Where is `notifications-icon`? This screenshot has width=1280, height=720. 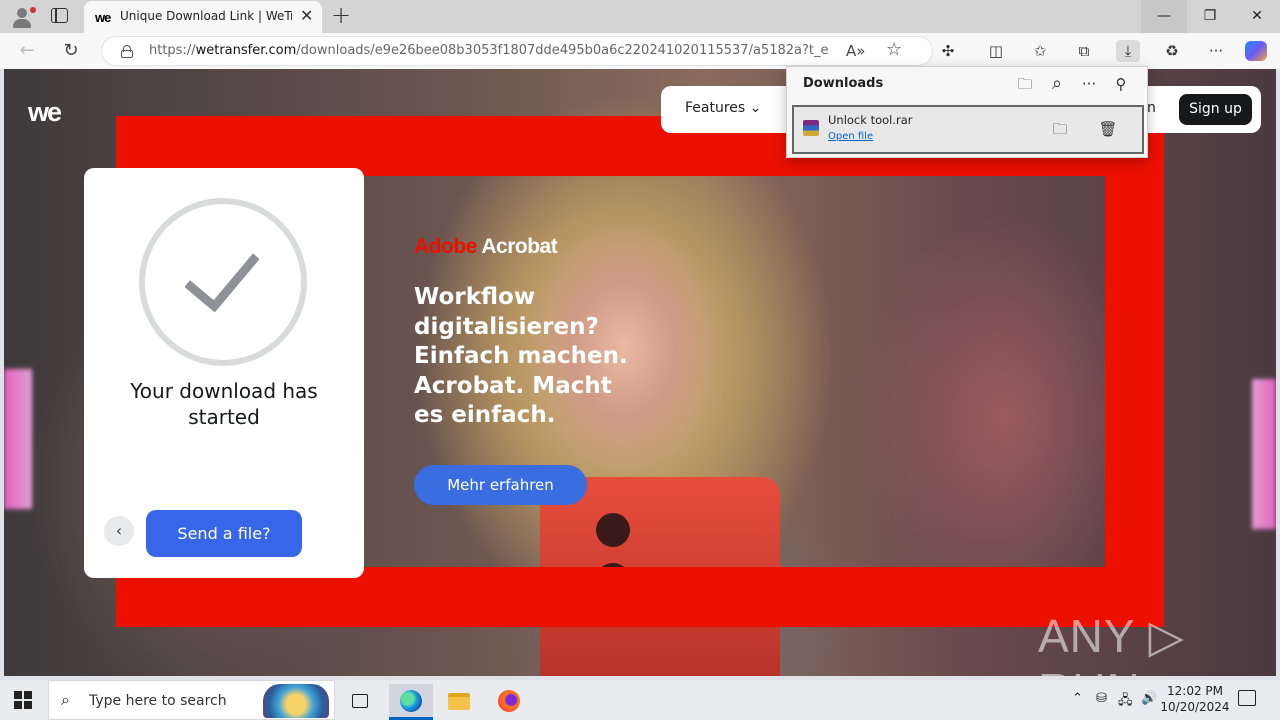 notifications-icon is located at coordinates (1247, 698).